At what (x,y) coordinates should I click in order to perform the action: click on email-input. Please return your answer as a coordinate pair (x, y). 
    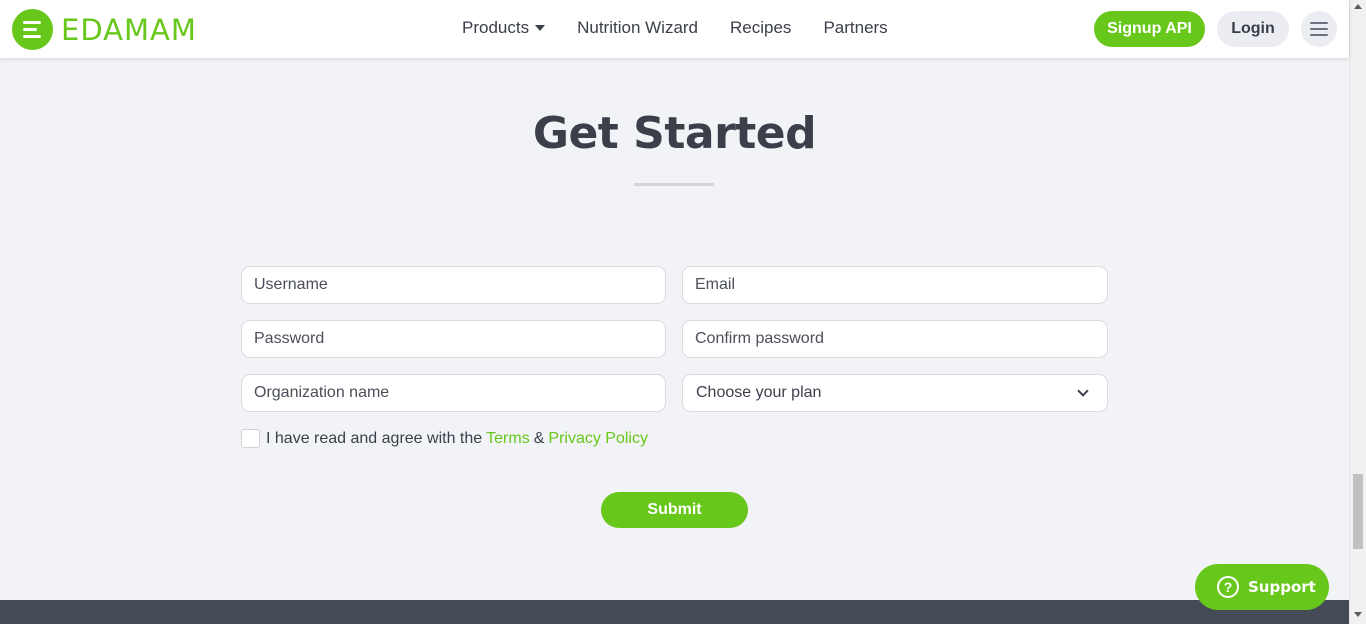
    Looking at the image, I should click on (895, 285).